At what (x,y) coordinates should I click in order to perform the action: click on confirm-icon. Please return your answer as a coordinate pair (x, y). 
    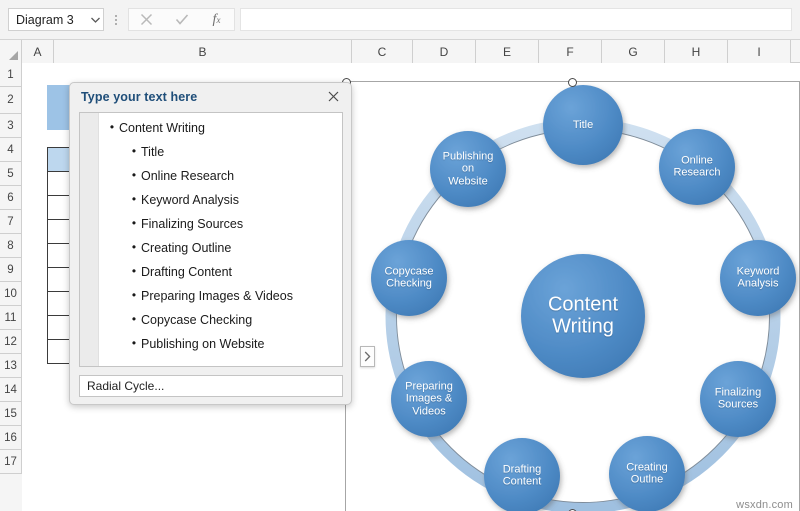
    Looking at the image, I should click on (182, 19).